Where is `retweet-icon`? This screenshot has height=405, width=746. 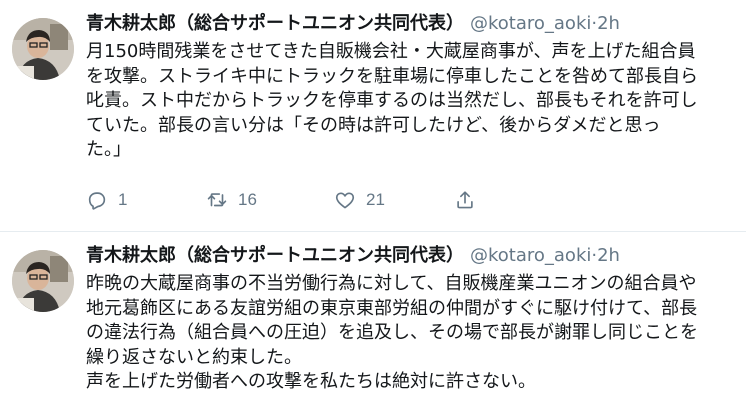
retweet-icon is located at coordinates (217, 200).